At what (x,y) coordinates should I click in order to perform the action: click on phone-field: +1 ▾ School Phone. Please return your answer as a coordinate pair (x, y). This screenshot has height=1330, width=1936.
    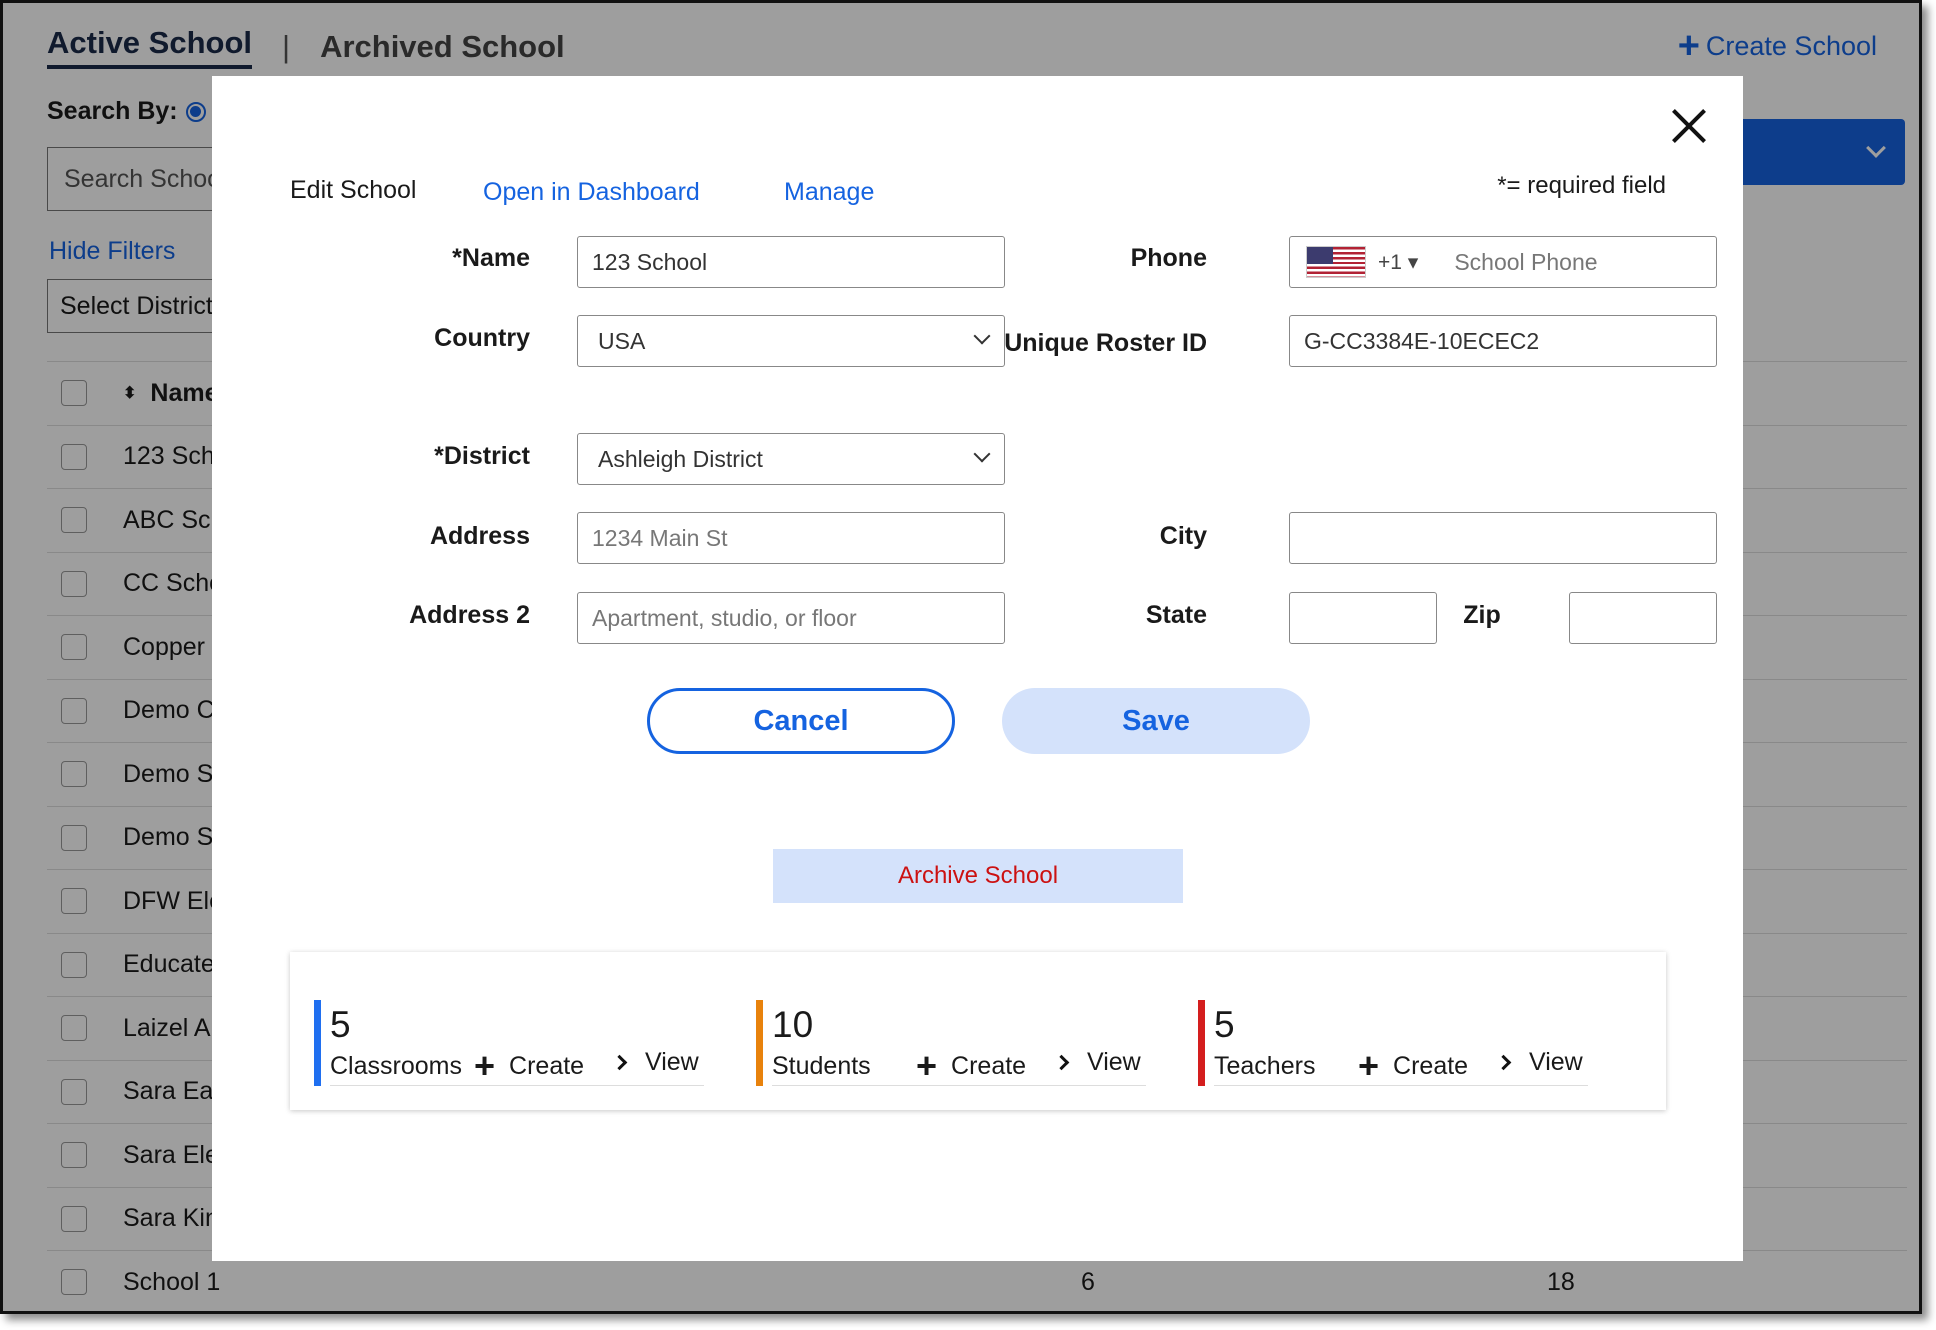
    Looking at the image, I should click on (1503, 262).